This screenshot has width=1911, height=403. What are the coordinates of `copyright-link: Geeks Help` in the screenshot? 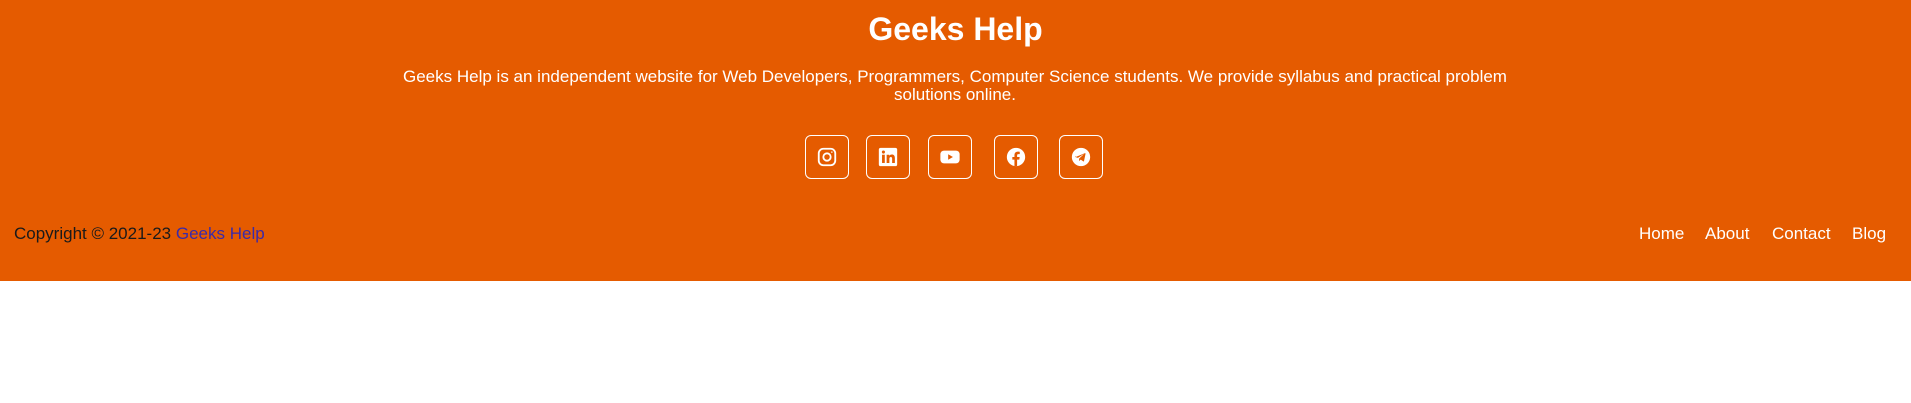 It's located at (220, 233).